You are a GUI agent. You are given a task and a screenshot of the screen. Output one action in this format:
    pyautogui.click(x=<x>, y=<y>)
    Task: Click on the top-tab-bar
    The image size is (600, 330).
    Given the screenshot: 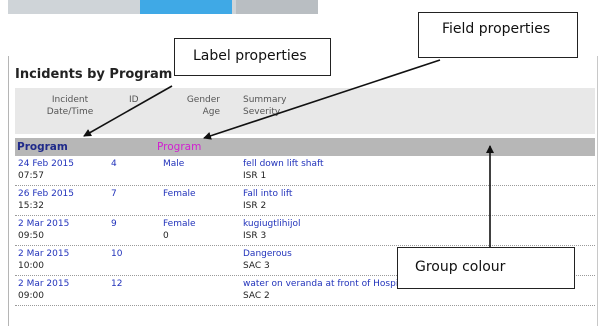 What is the action you would take?
    pyautogui.click(x=163, y=7)
    